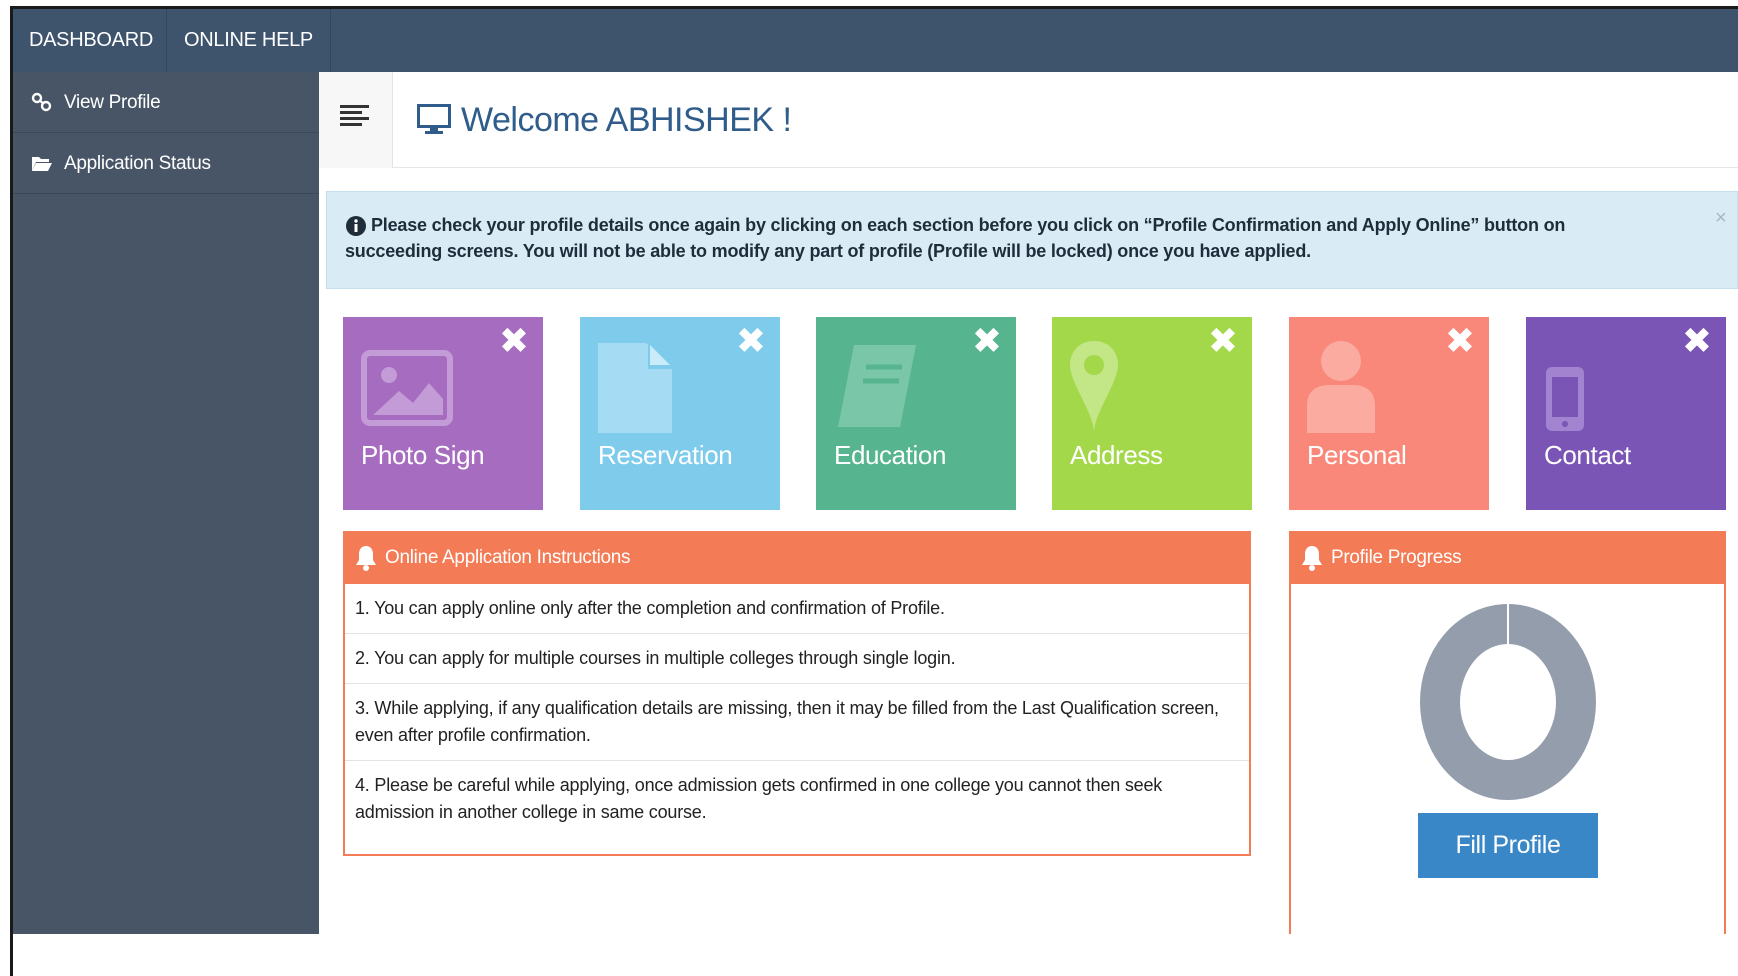 The height and width of the screenshot is (976, 1738). I want to click on tile-label: Contact, so click(1587, 455).